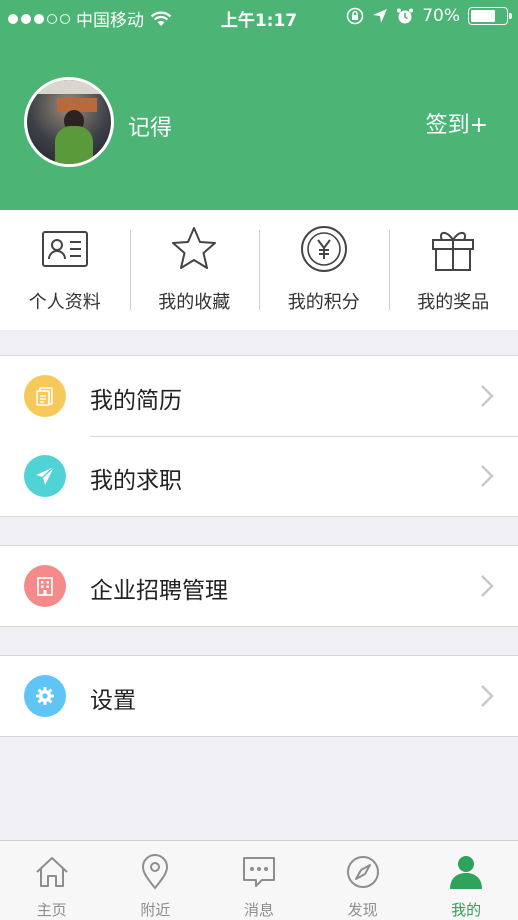 The image size is (518, 920). I want to click on tab-label: 附近, so click(155, 910).